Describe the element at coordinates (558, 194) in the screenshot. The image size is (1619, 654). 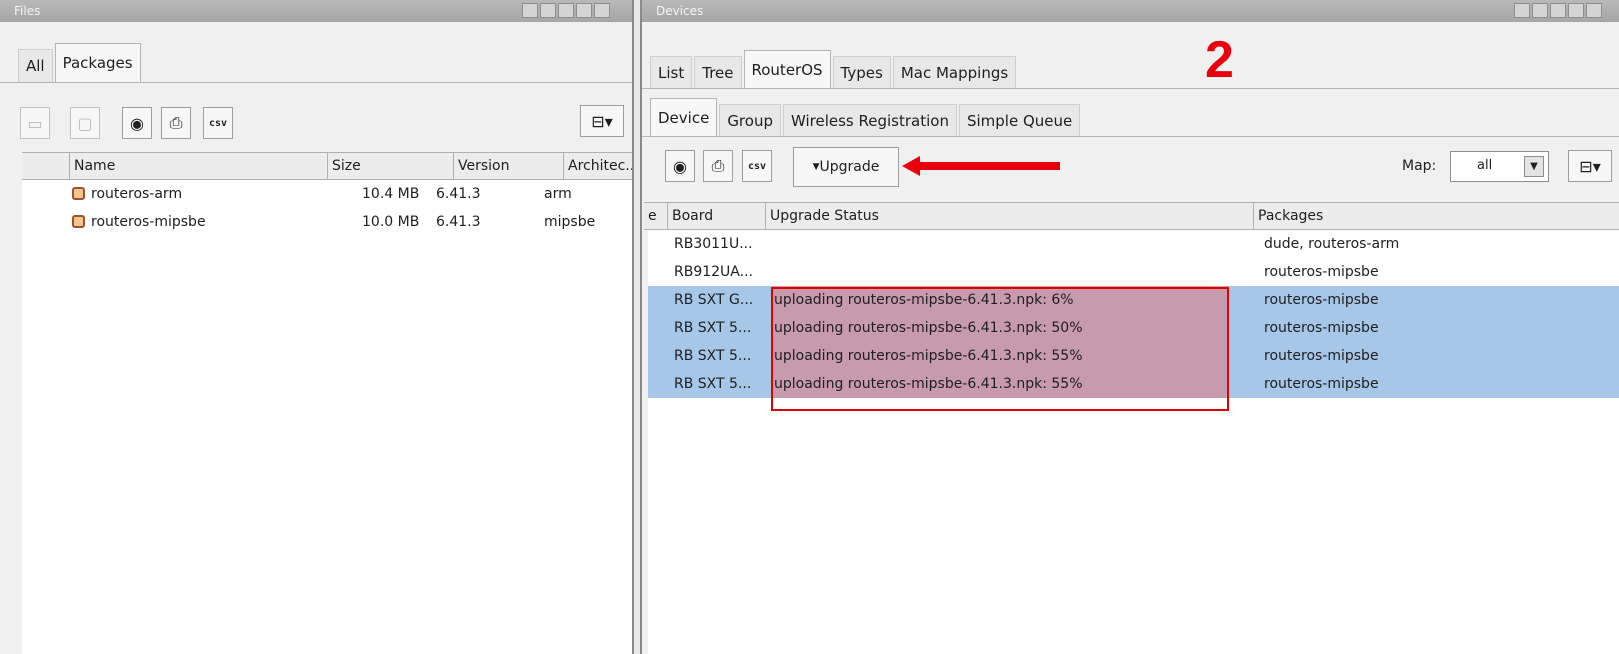
I see `package-arch: arm` at that location.